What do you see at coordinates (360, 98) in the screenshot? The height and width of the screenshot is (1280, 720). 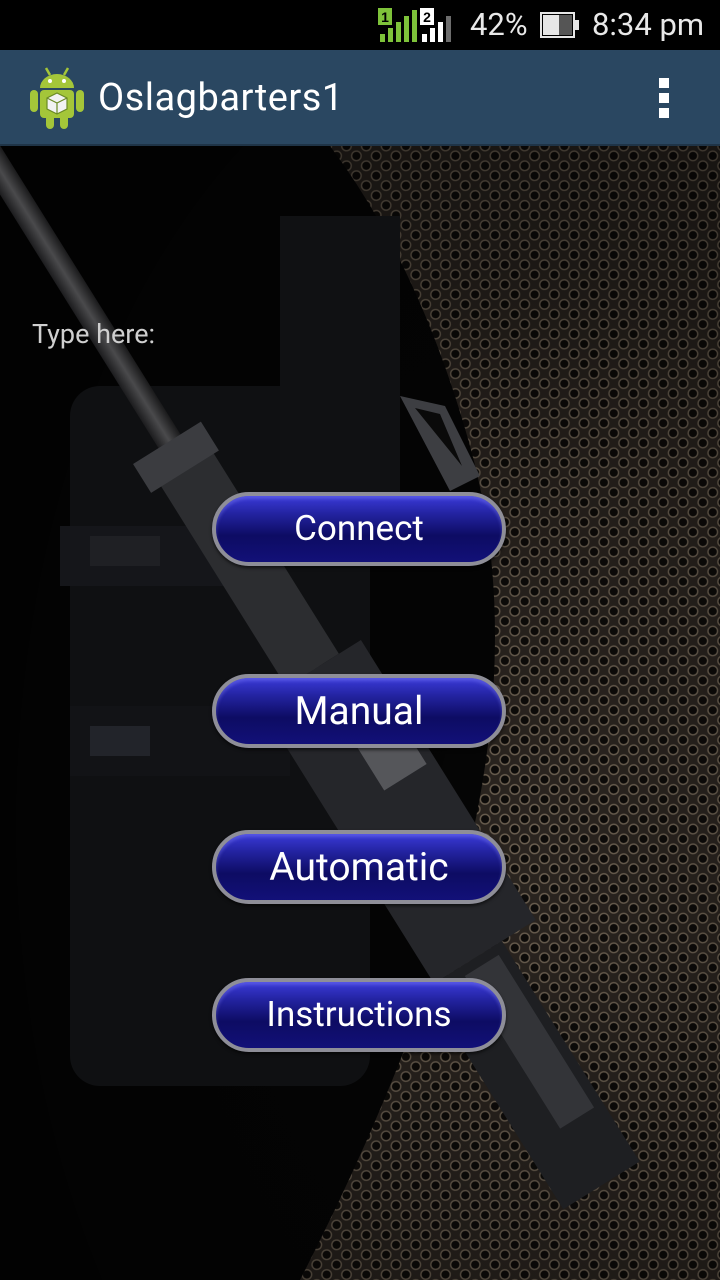 I see `action-bar: Oslagbarters1` at bounding box center [360, 98].